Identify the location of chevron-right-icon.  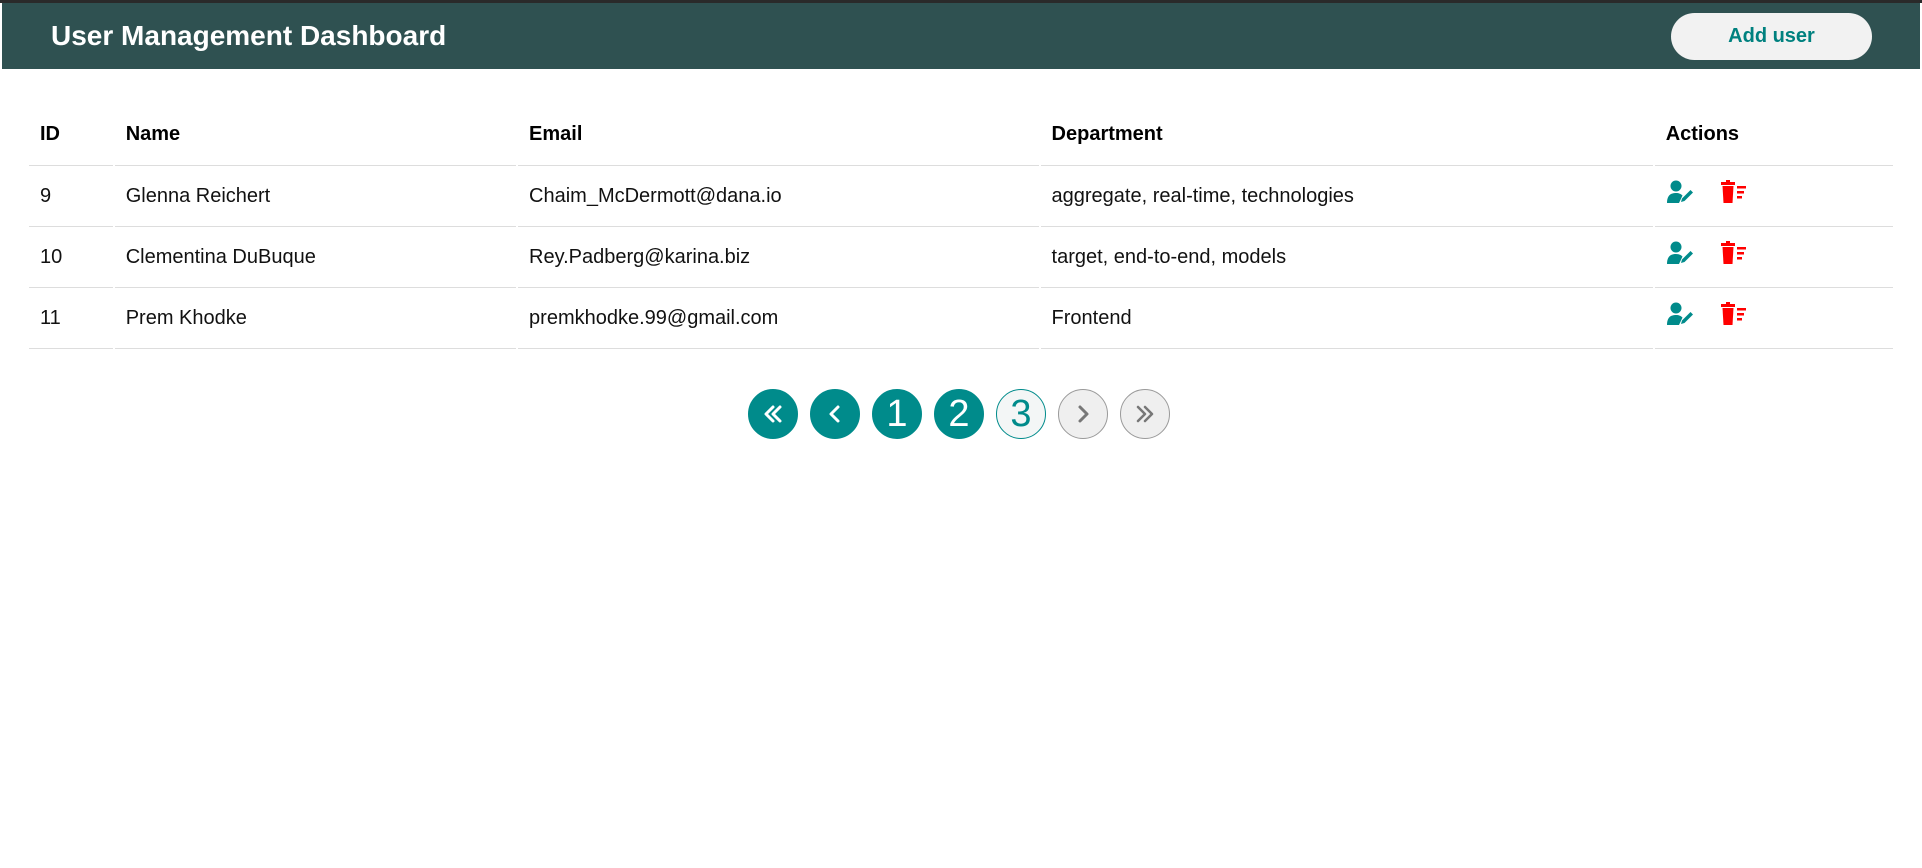
(1083, 414).